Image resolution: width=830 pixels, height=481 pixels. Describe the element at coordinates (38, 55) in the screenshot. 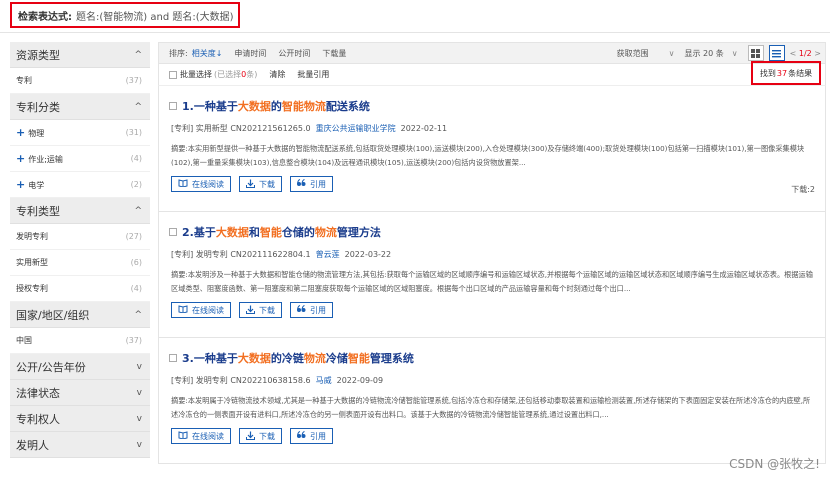

I see `facet-group-title: 资源类型` at that location.